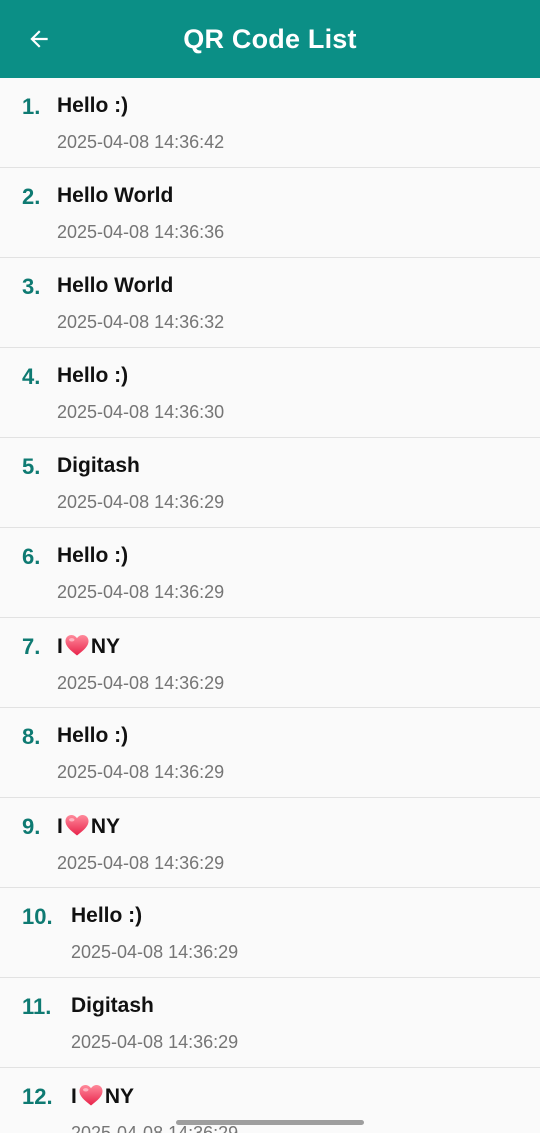  I want to click on list-item: 8. Hello :) 2025-04-08 14:36:29, so click(270, 753).